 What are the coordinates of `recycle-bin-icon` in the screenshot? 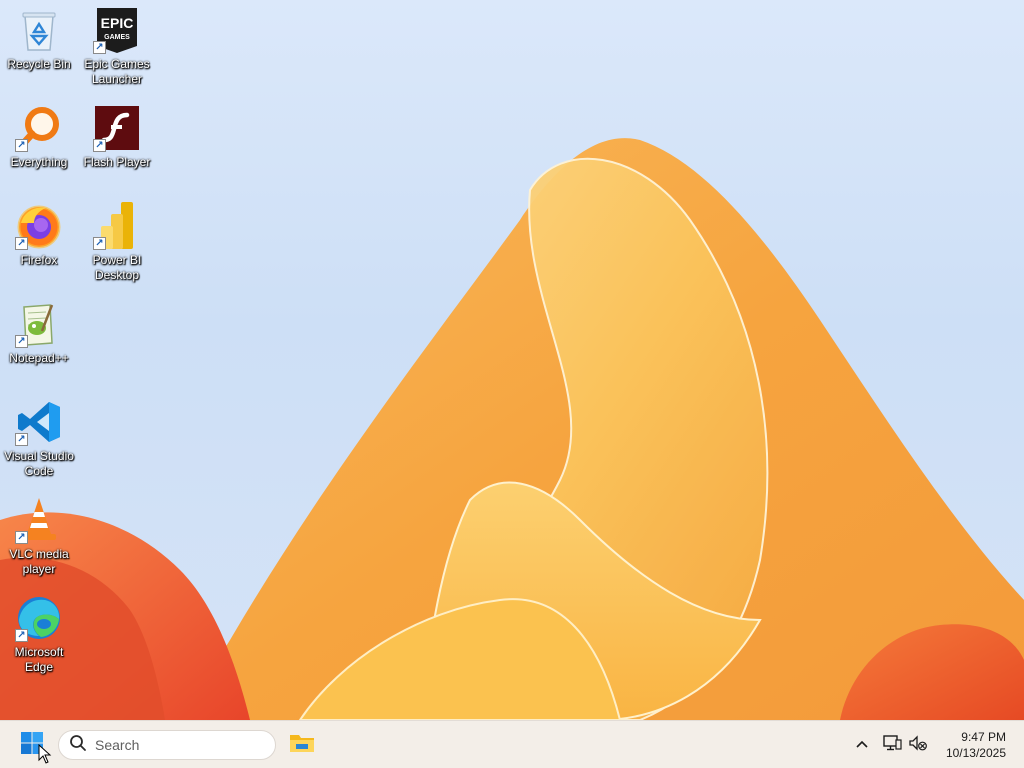 It's located at (39, 30).